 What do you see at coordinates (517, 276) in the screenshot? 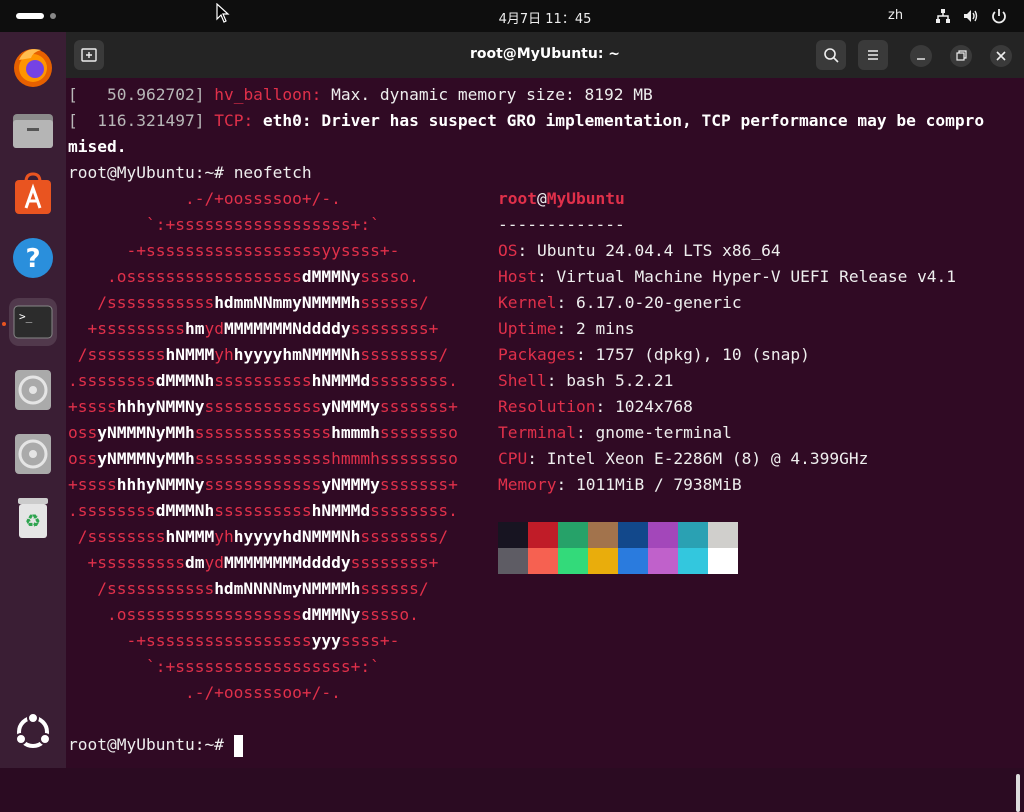
I see `field-key: Host` at bounding box center [517, 276].